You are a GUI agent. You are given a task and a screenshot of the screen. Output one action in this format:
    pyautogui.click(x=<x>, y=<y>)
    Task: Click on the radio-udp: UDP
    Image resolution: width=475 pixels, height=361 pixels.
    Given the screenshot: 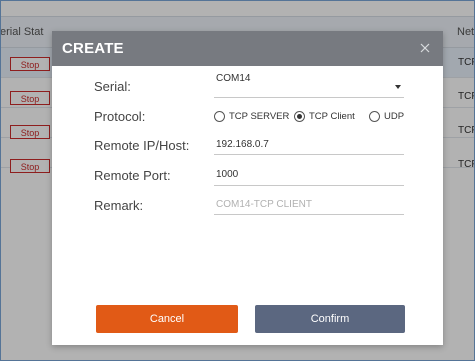 What is the action you would take?
    pyautogui.click(x=386, y=116)
    